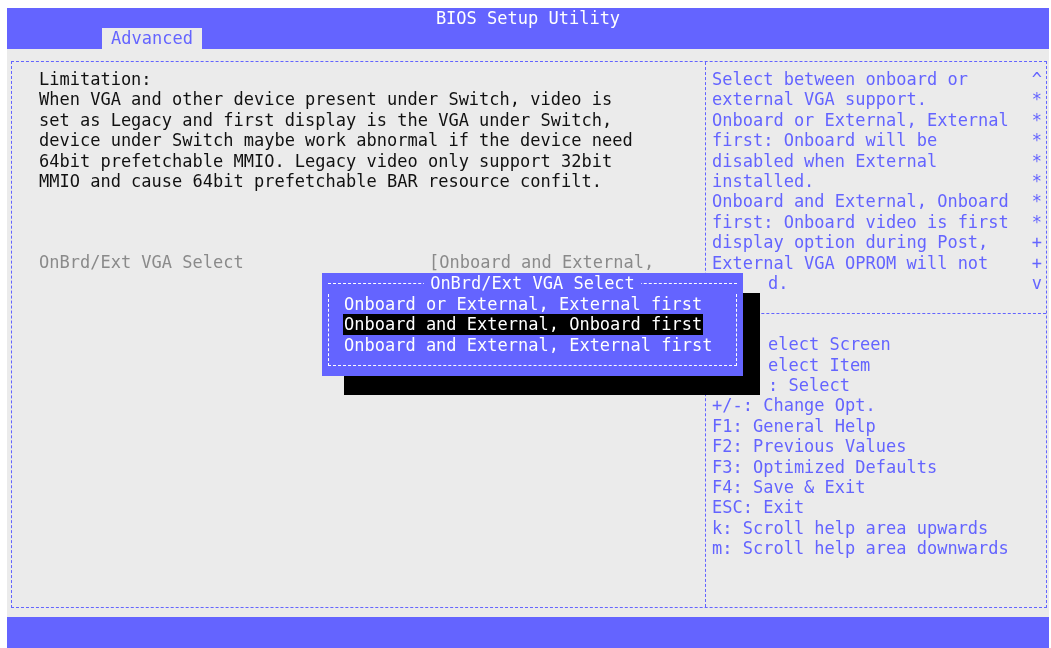 Image resolution: width=1051 pixels, height=648 pixels. Describe the element at coordinates (789, 487) in the screenshot. I see `key-hint: F4: Save & Exit` at that location.